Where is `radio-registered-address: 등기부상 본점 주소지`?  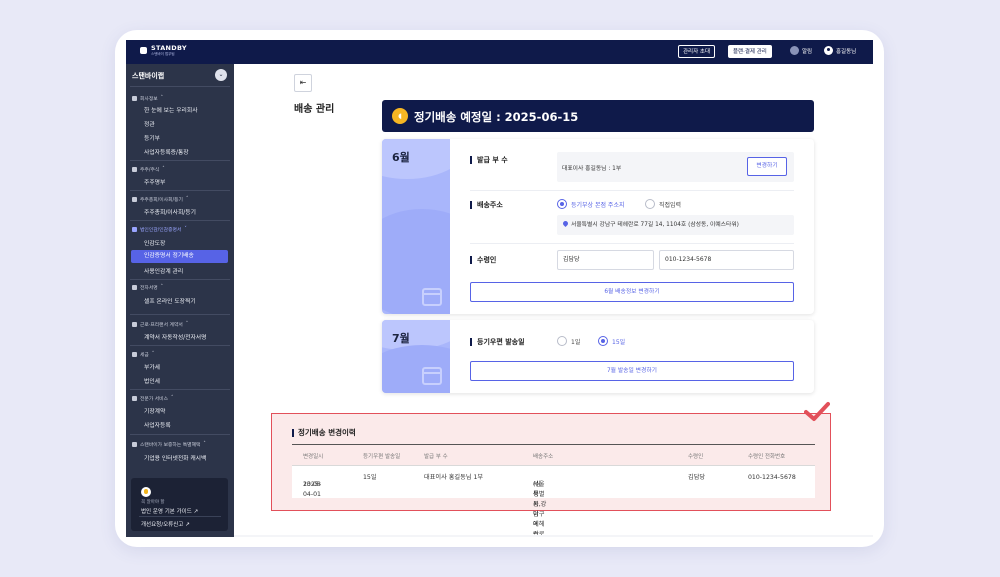
radio-registered-address: 등기부상 본점 주소지 is located at coordinates (591, 204).